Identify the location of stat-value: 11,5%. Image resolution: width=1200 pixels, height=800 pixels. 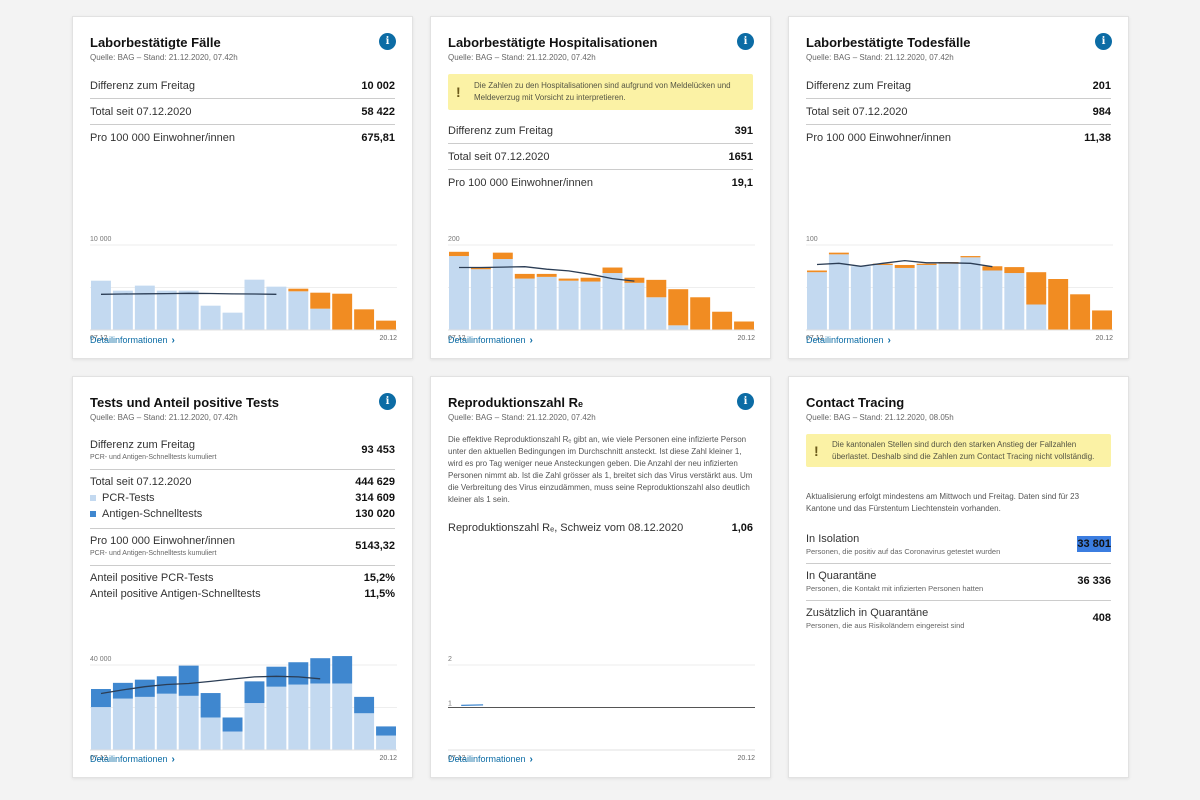
(379, 594).